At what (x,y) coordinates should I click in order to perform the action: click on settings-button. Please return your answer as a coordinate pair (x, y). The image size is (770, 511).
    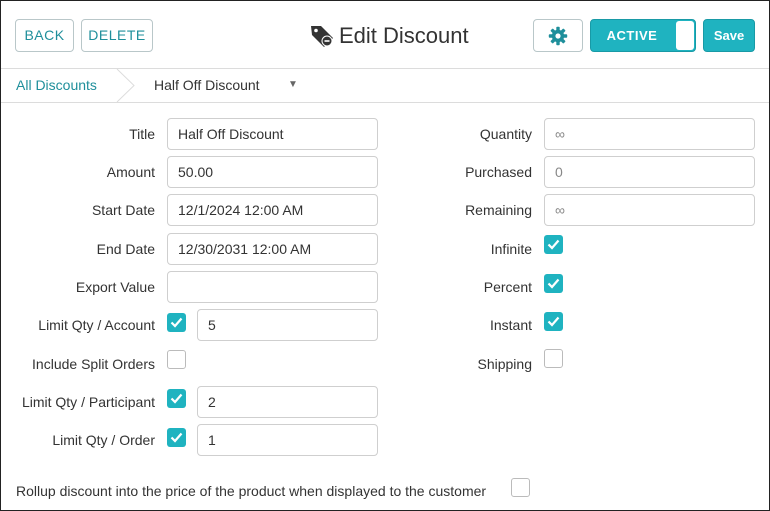
    Looking at the image, I should click on (558, 35).